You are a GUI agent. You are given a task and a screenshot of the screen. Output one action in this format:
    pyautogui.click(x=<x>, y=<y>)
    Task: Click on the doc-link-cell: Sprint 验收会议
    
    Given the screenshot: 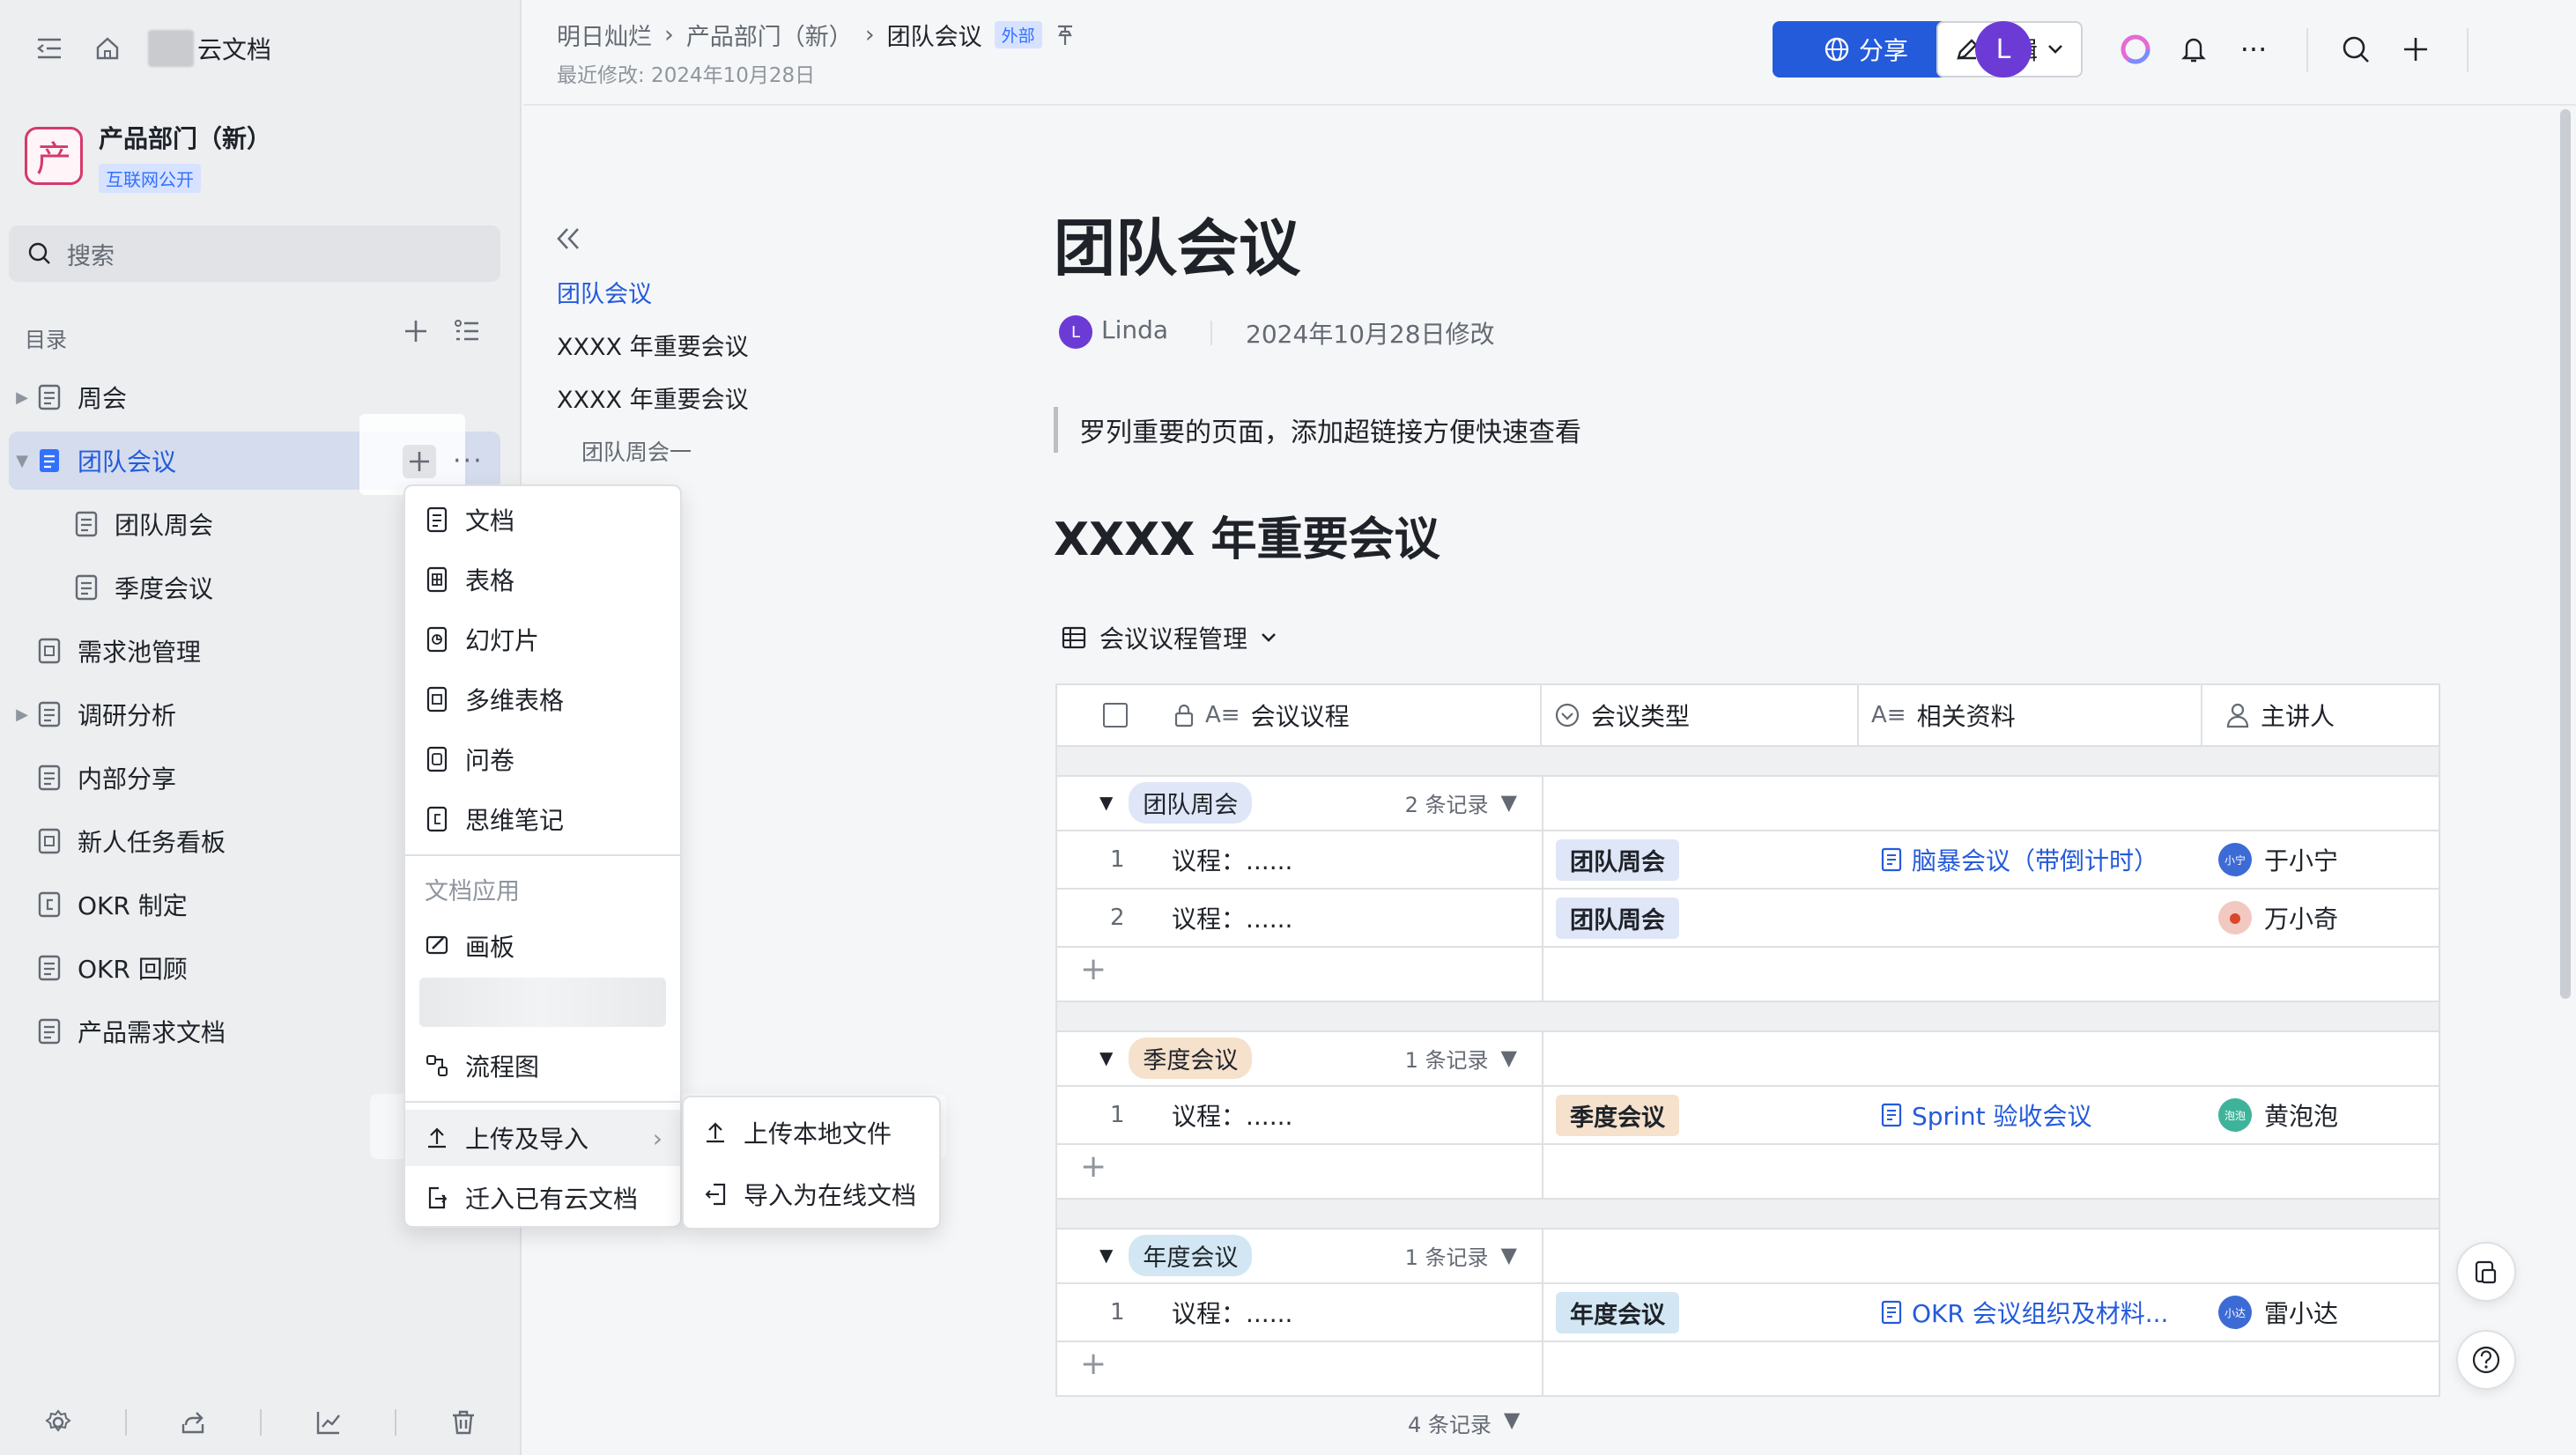 What is the action you would take?
    pyautogui.click(x=1986, y=1115)
    